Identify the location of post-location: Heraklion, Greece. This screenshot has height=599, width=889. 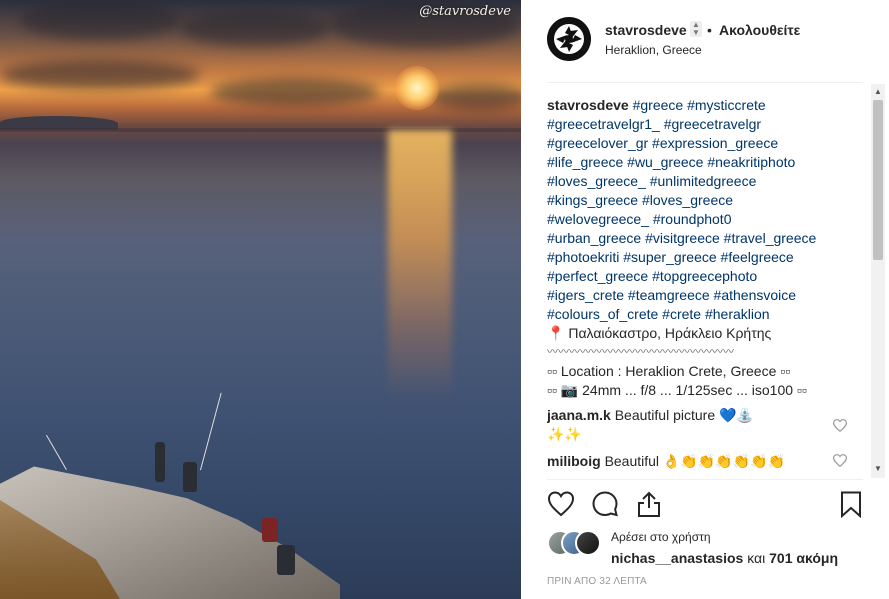
(653, 50).